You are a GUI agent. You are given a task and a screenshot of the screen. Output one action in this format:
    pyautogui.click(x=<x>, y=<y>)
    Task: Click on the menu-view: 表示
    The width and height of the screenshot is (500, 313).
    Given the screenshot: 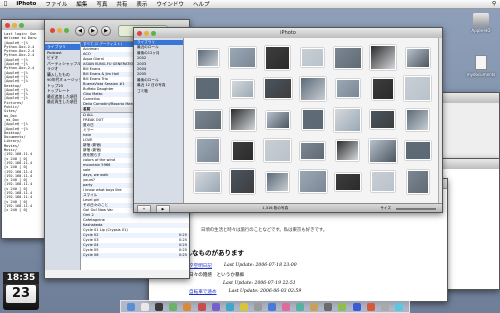 What is the action you would take?
    pyautogui.click(x=141, y=4)
    